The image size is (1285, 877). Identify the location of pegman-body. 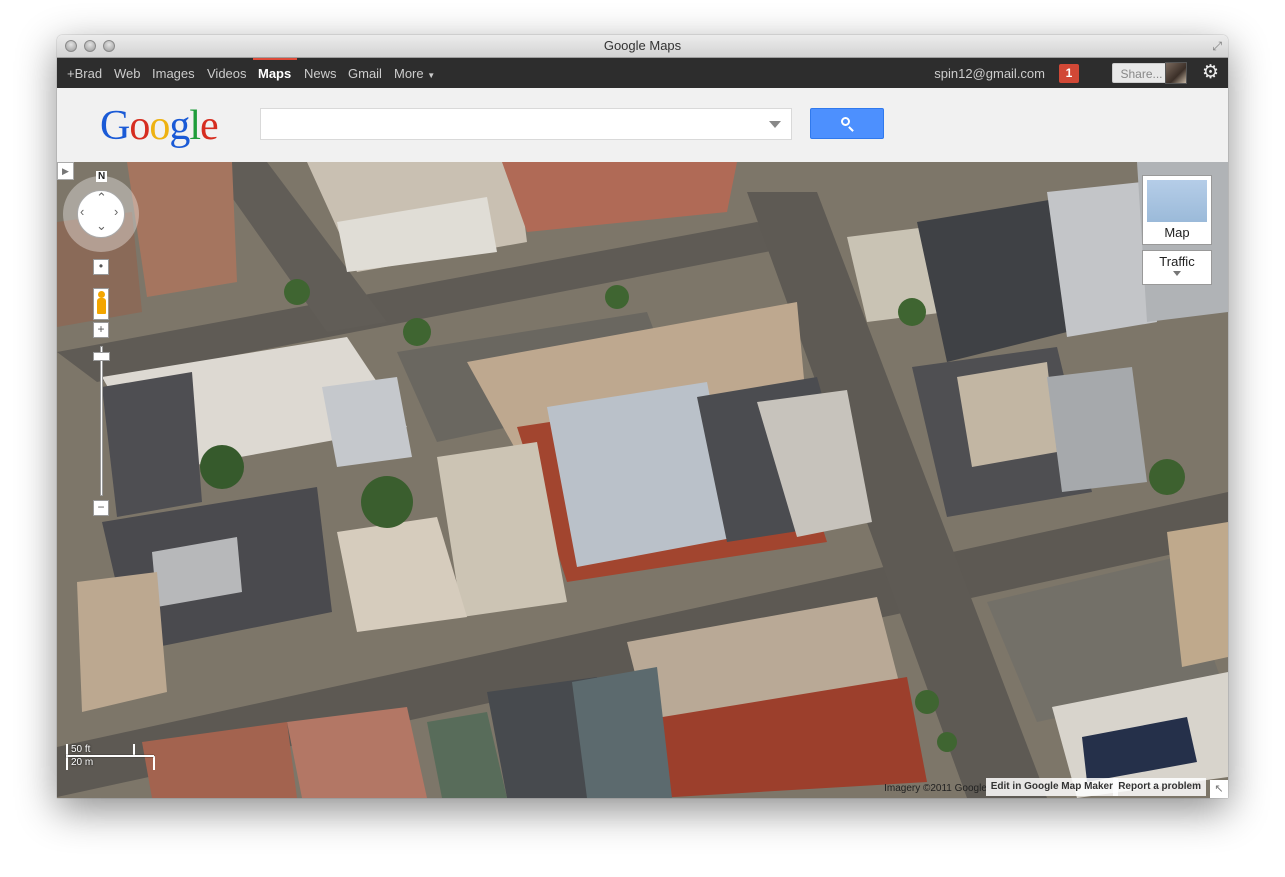
(101, 306).